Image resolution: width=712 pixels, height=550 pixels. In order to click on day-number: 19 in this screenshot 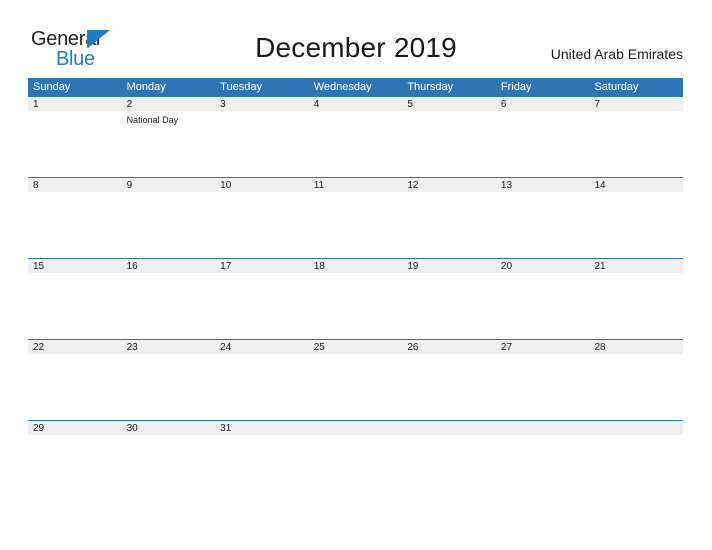, I will do `click(449, 266)`.